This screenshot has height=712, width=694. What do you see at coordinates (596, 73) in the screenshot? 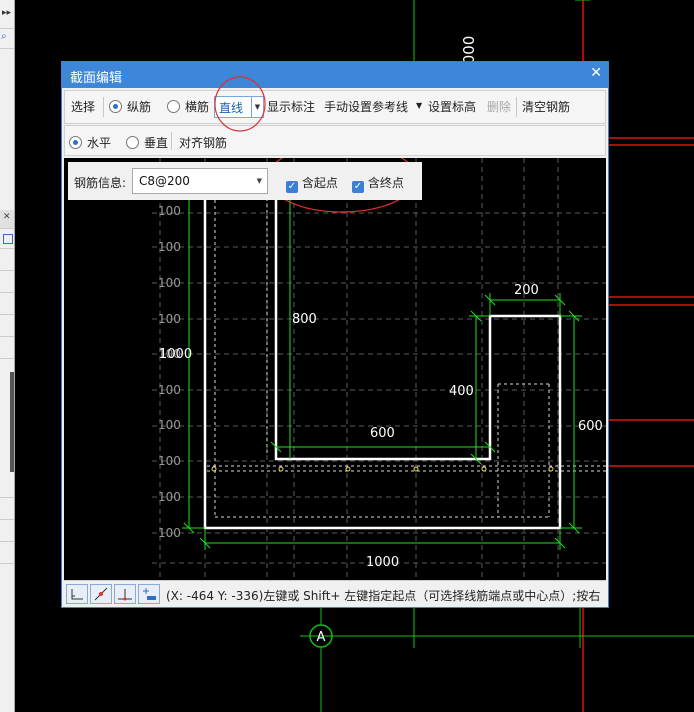
I see `close-icon: ✕` at bounding box center [596, 73].